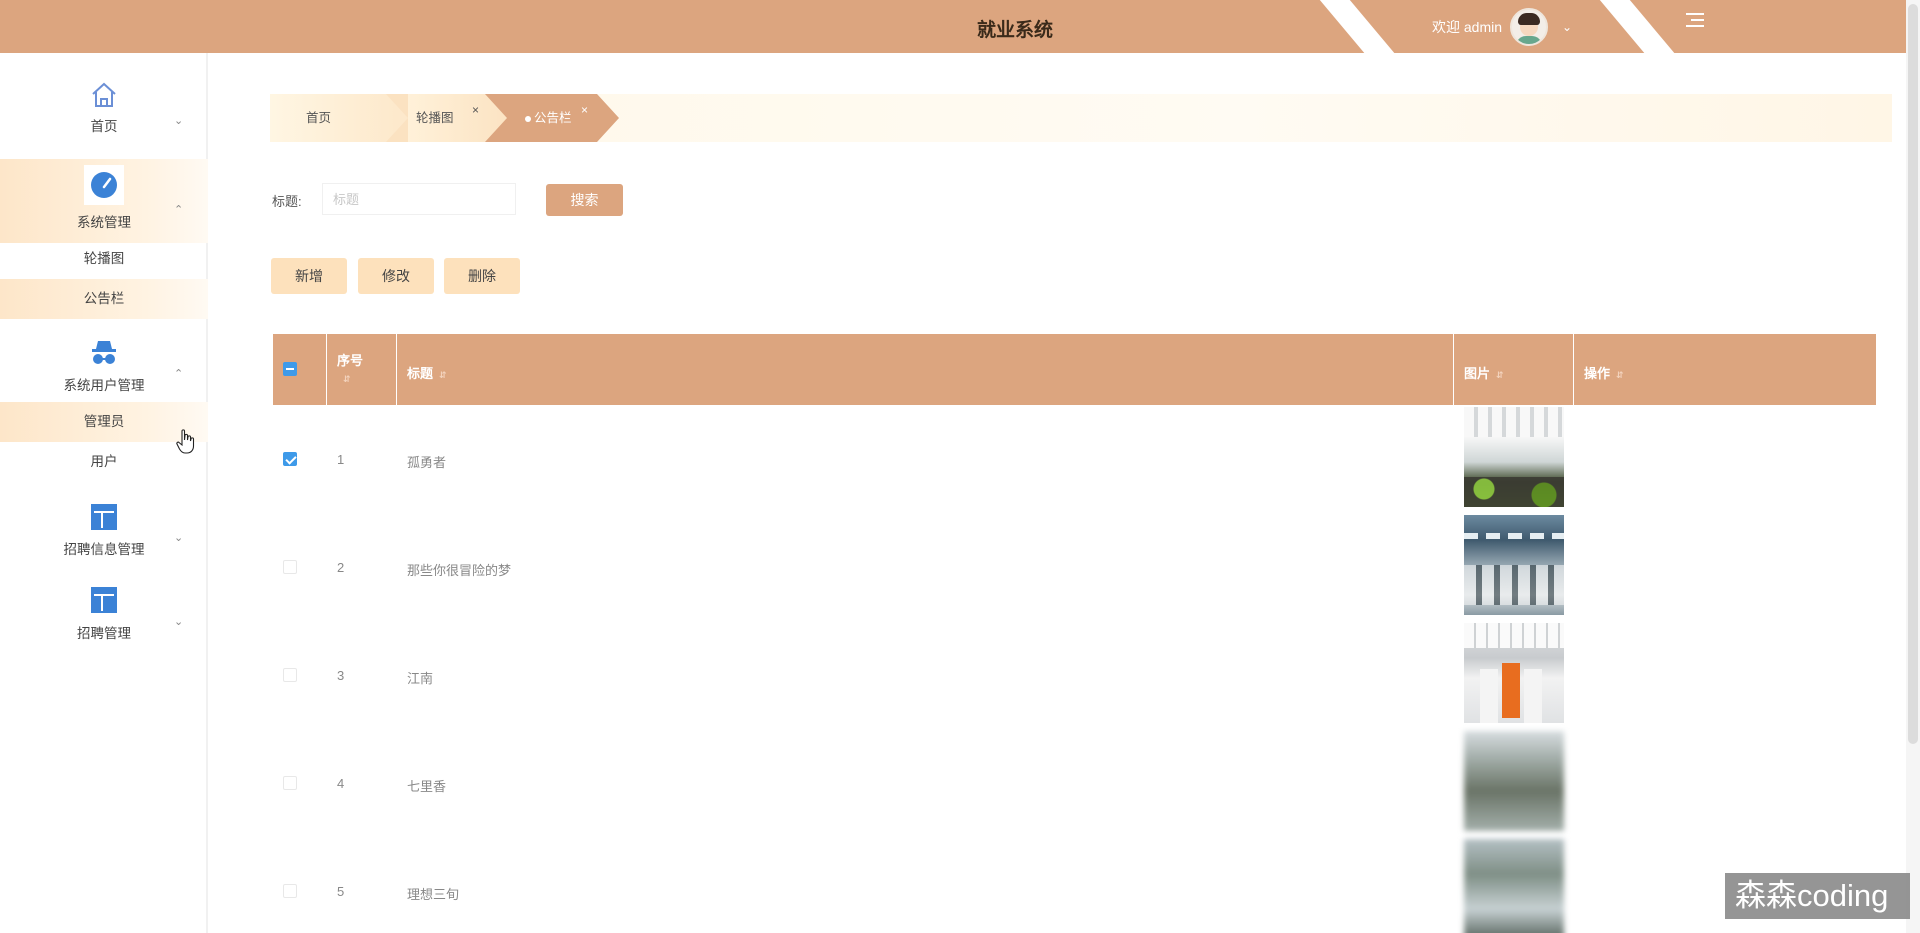 Image resolution: width=1920 pixels, height=933 pixels. What do you see at coordinates (1074, 459) in the screenshot?
I see `table-row: 1 孤勇者` at bounding box center [1074, 459].